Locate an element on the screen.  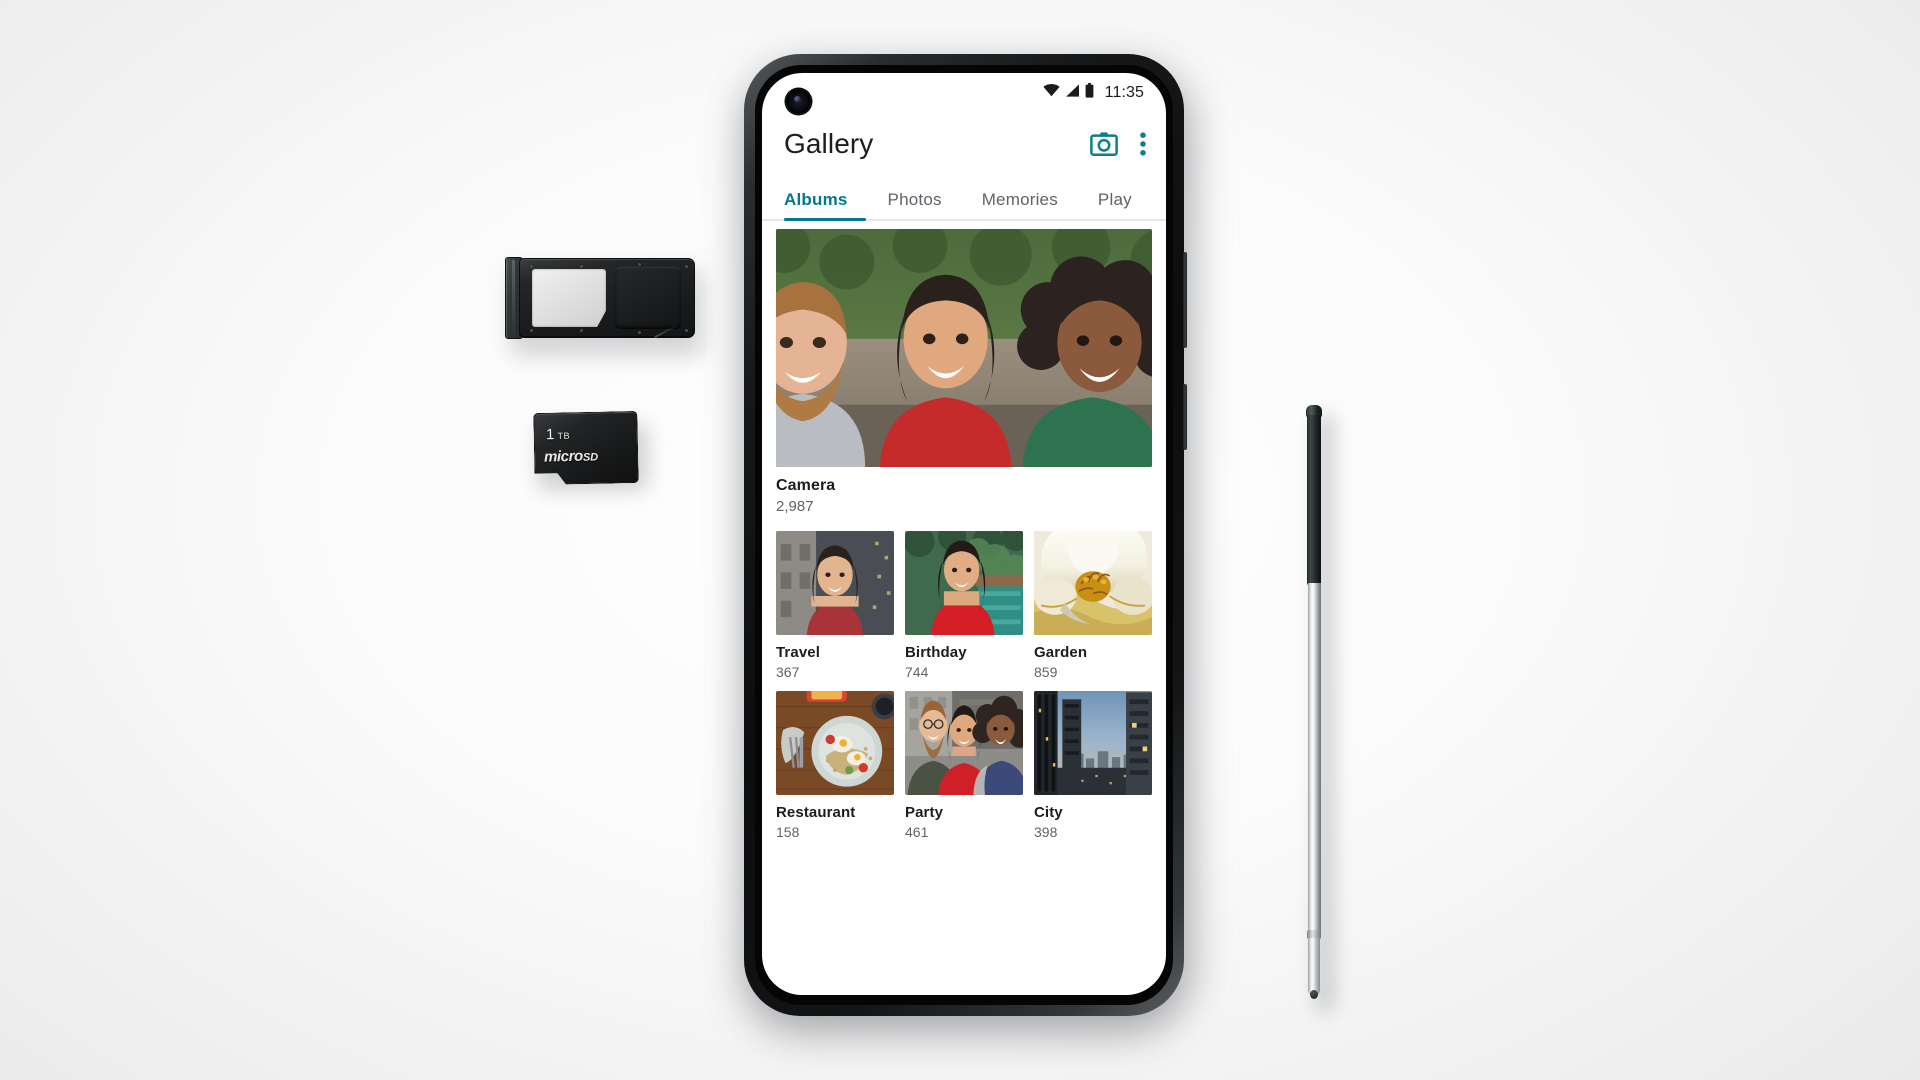
stylus-tip-body is located at coordinates (1314, 967).